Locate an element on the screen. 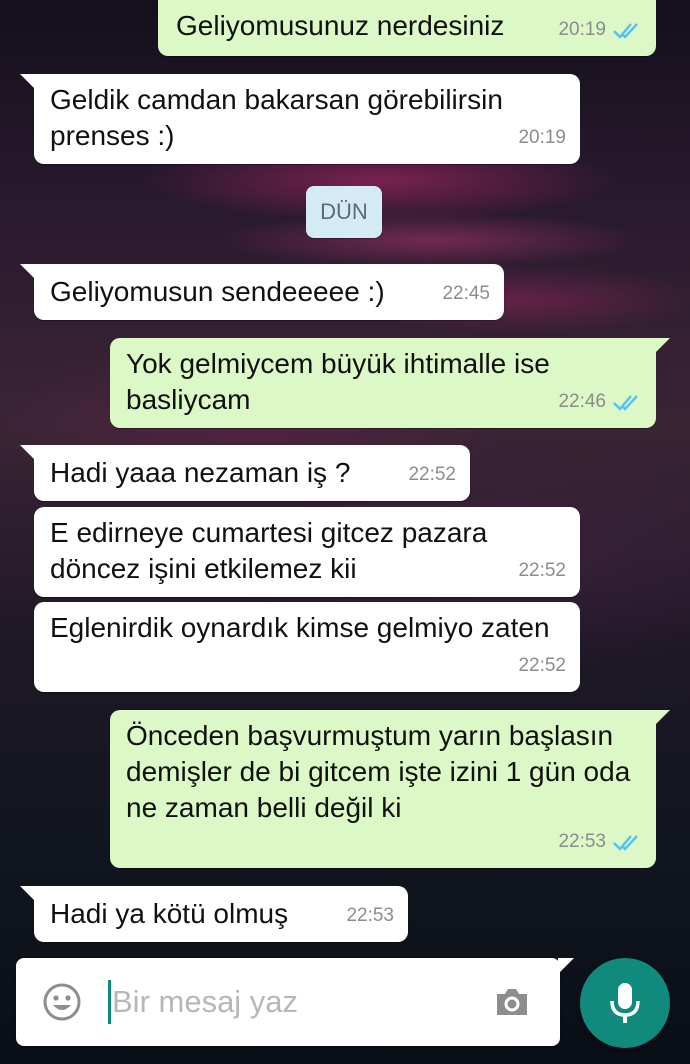  message-text: Hadi ya kötü olmuş is located at coordinates (169, 913).